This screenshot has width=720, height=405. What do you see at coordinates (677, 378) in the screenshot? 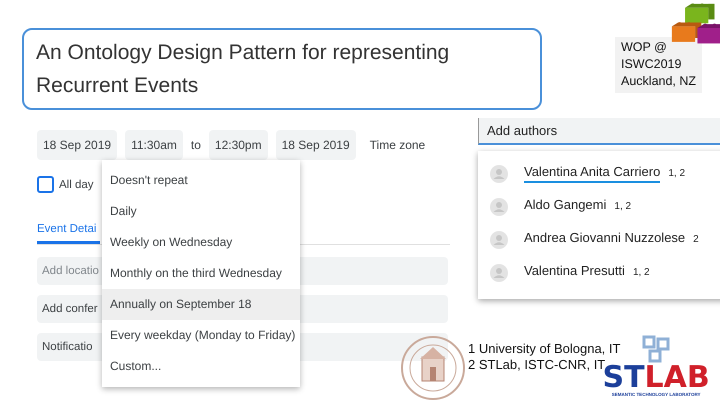
I see `lab-logo-text: LAB` at bounding box center [677, 378].